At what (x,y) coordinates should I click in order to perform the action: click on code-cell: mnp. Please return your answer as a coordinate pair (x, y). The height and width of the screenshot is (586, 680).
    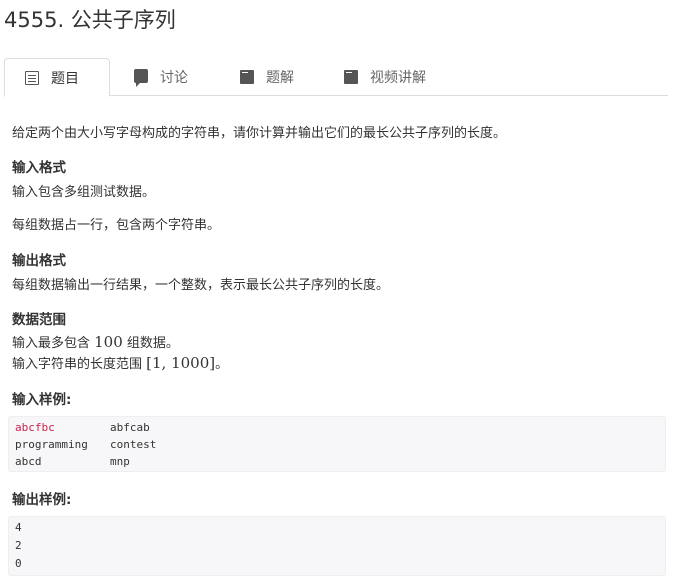
    Looking at the image, I should click on (120, 461).